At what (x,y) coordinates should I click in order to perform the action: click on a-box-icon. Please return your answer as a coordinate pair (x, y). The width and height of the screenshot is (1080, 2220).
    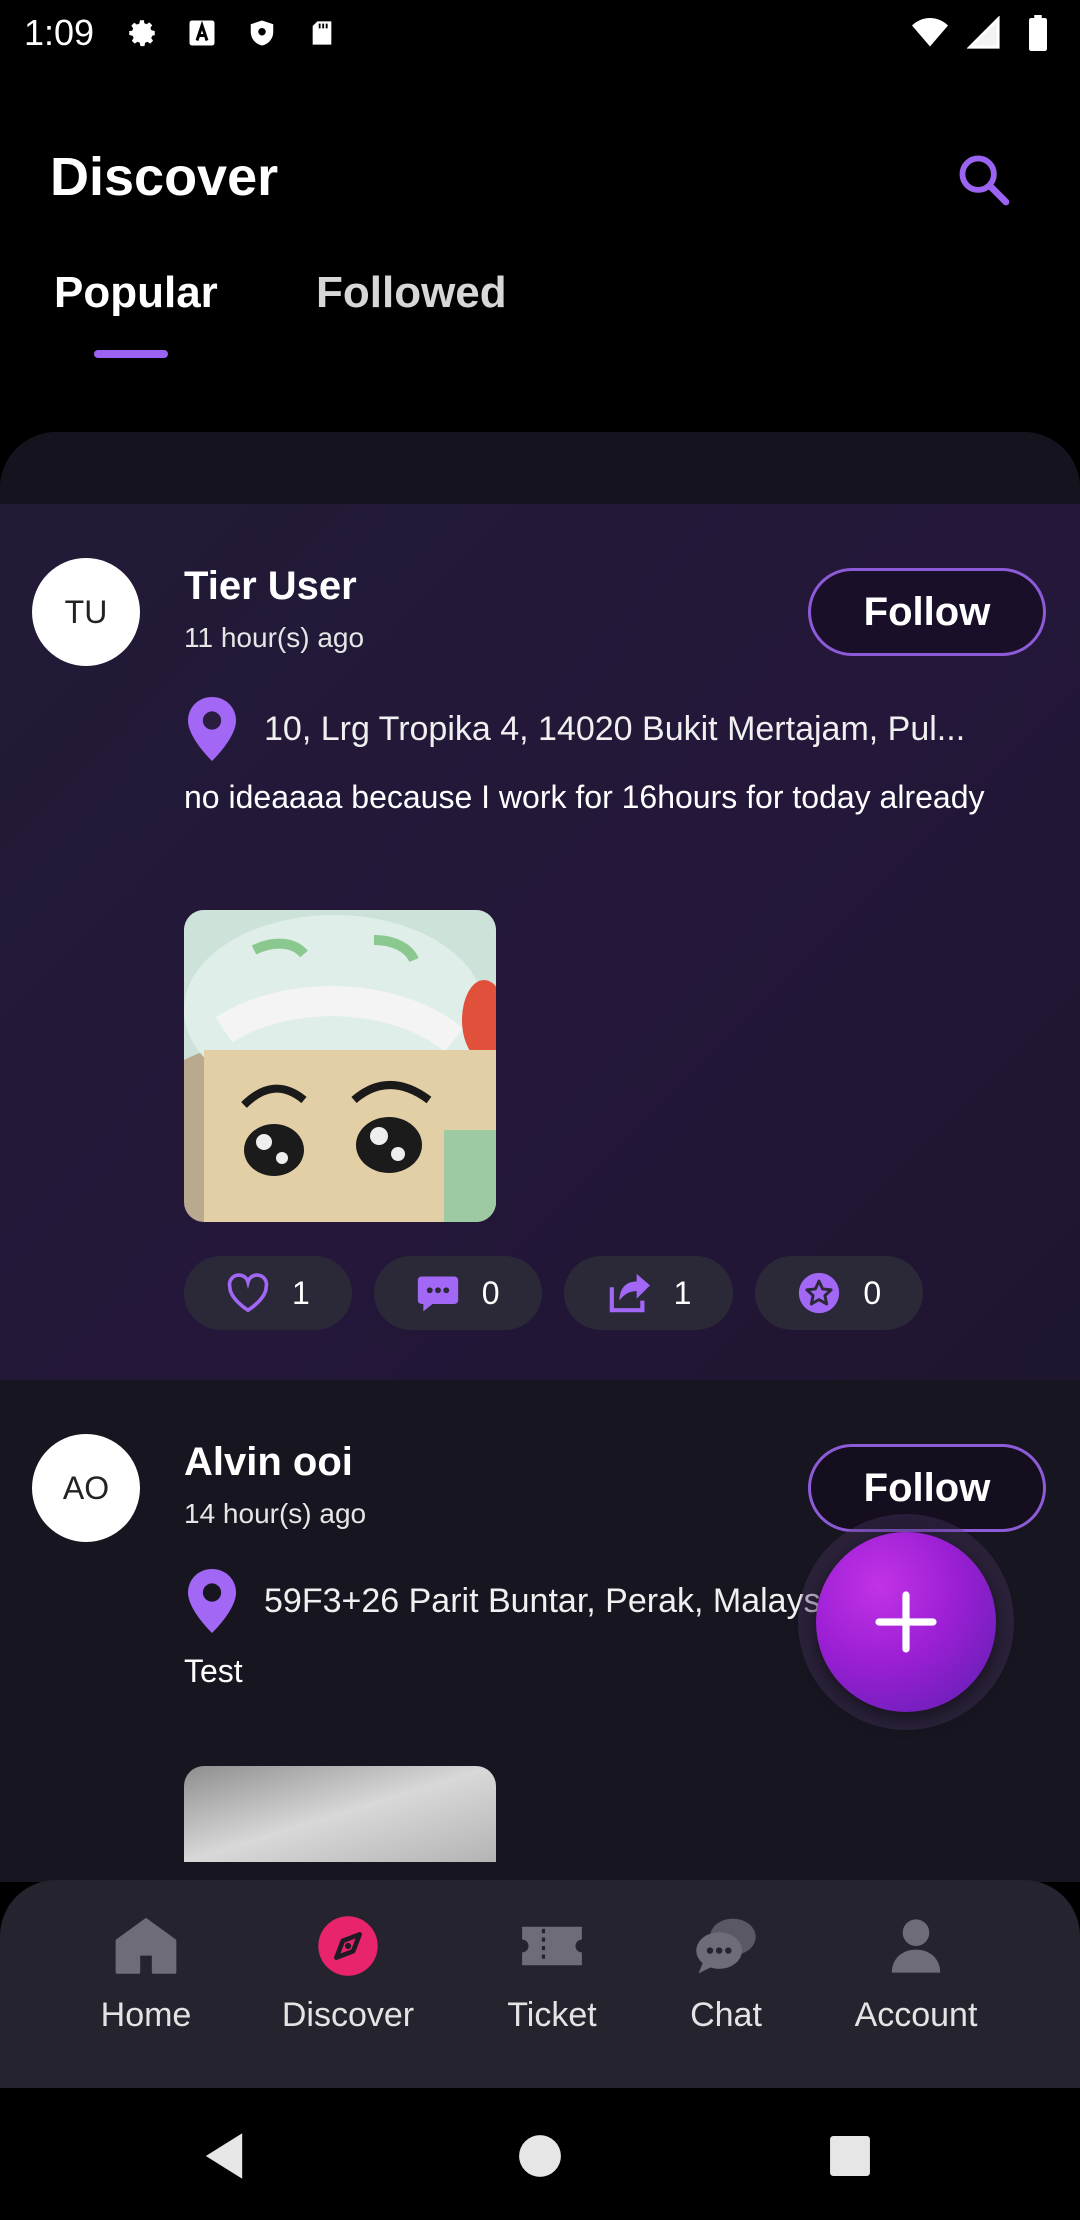
    Looking at the image, I should click on (202, 33).